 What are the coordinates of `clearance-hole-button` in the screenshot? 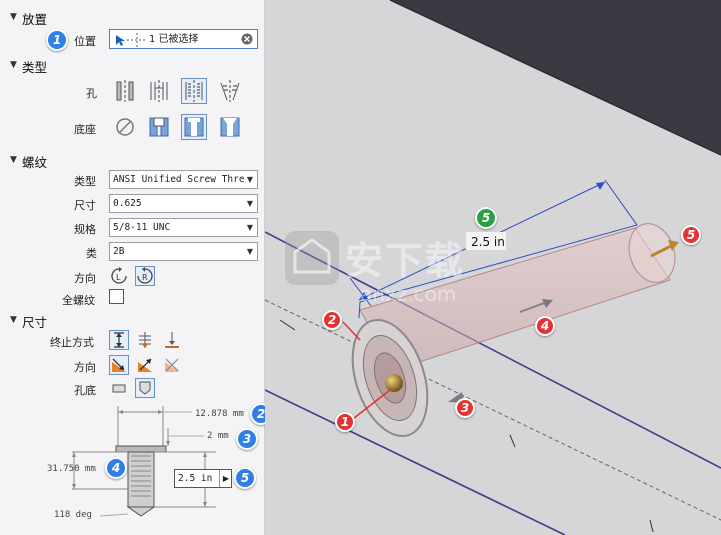 It's located at (159, 91).